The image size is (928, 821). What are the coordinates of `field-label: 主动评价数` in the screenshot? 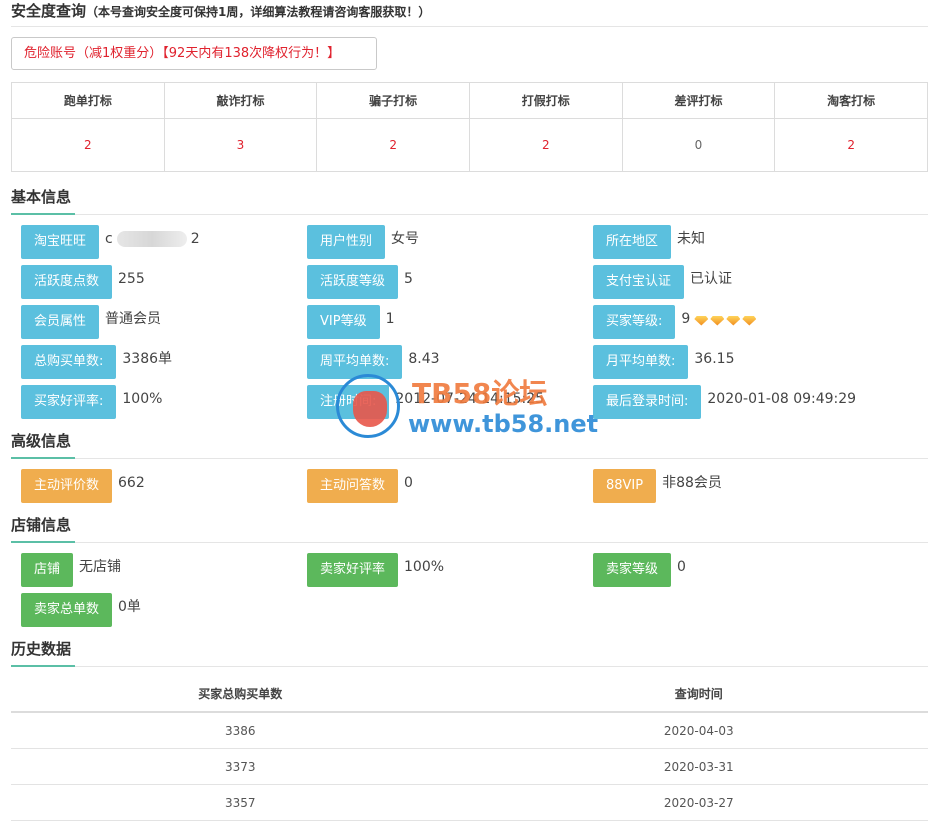 It's located at (66, 486).